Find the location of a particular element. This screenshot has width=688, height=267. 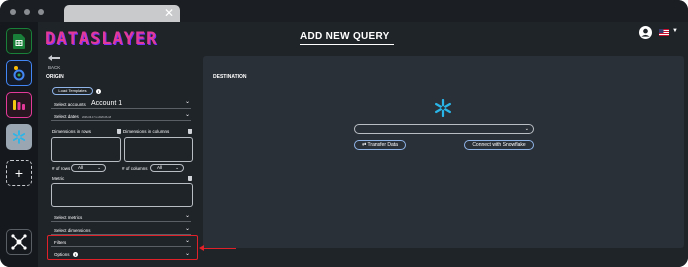

sidebar-item-hub is located at coordinates (19, 242).